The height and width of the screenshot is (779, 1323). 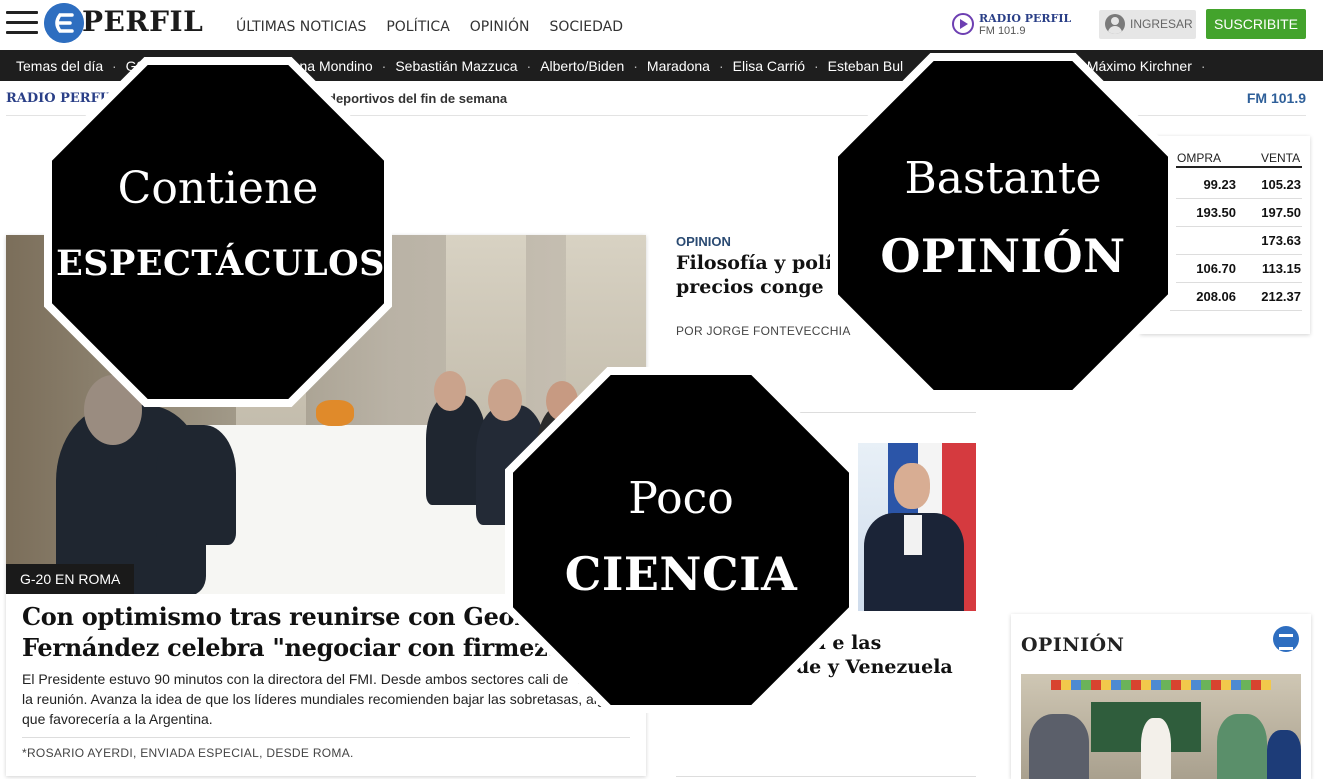 I want to click on sticker-line2: ESPECTÁCULOS, so click(x=220, y=263).